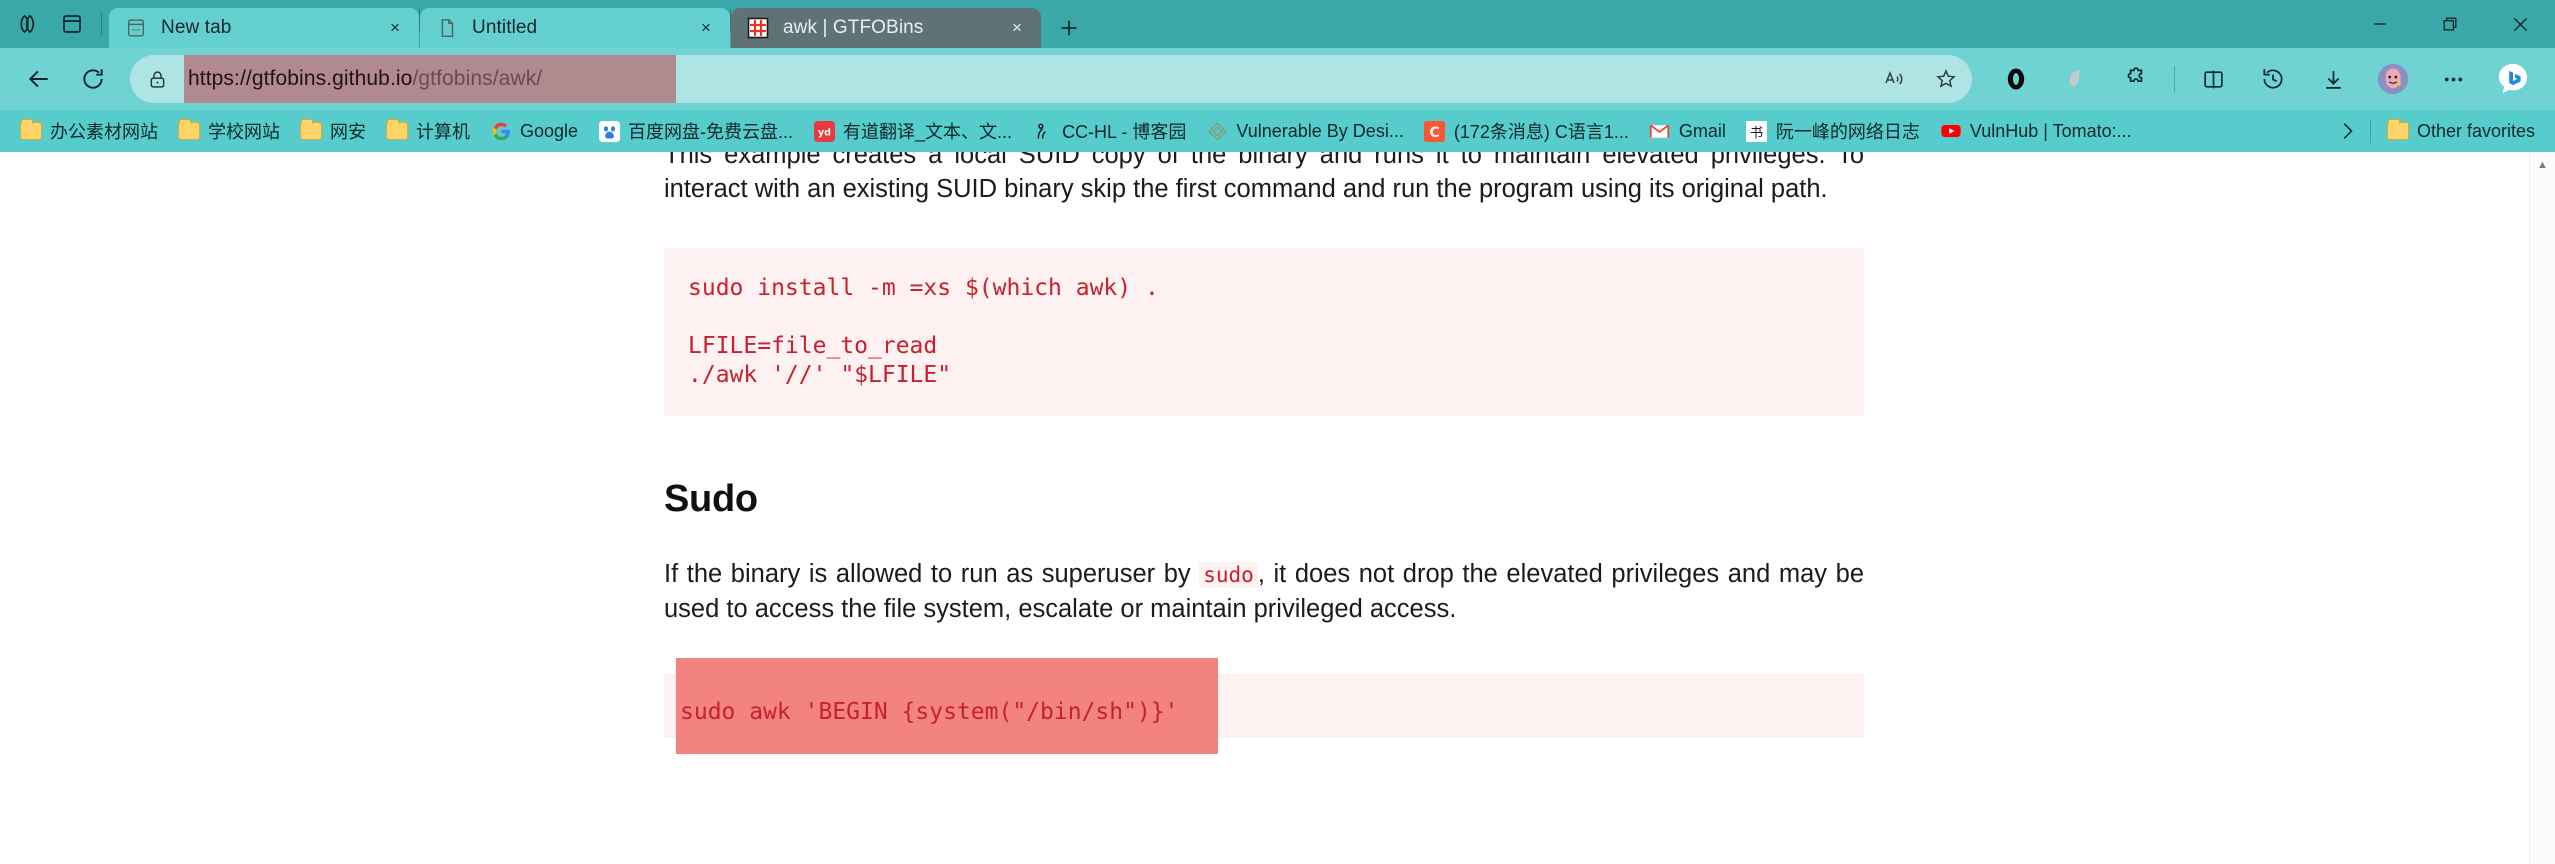 The image size is (2555, 864). I want to click on bookmark-item: 网安, so click(333, 131).